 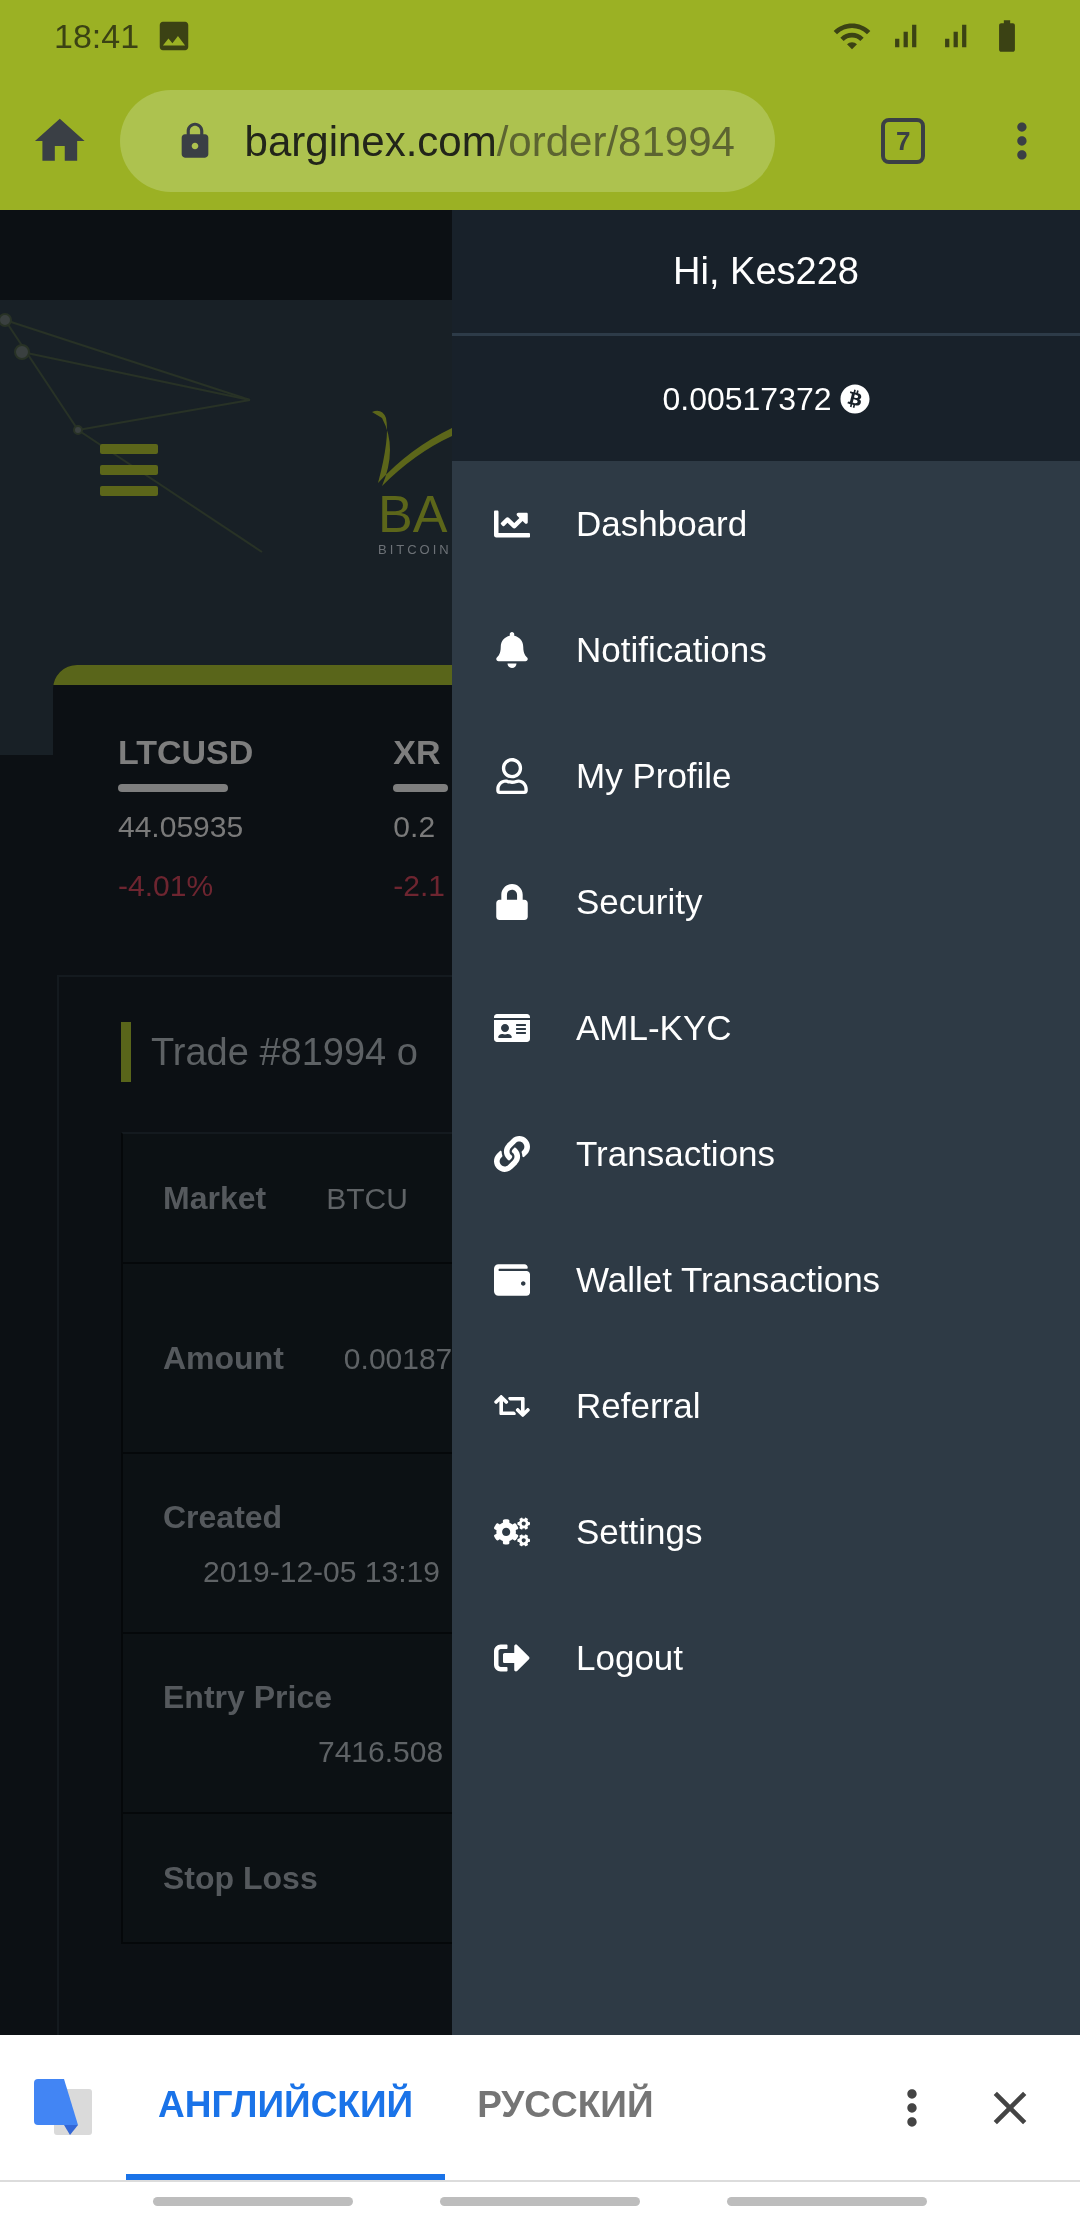 What do you see at coordinates (512, 902) in the screenshot?
I see `lock-icon` at bounding box center [512, 902].